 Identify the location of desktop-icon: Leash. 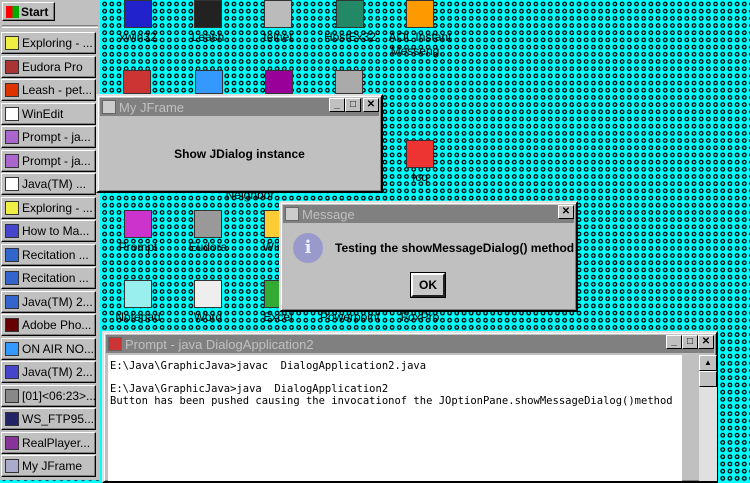
(208, 22).